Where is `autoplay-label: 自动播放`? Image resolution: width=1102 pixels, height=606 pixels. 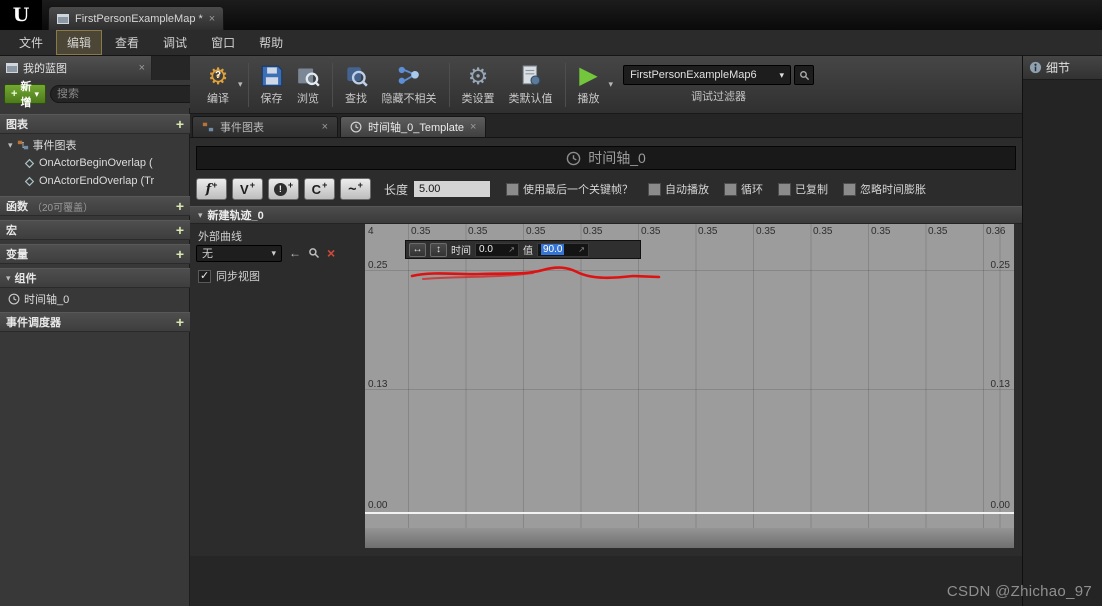
autoplay-label: 自动播放 is located at coordinates (687, 190).